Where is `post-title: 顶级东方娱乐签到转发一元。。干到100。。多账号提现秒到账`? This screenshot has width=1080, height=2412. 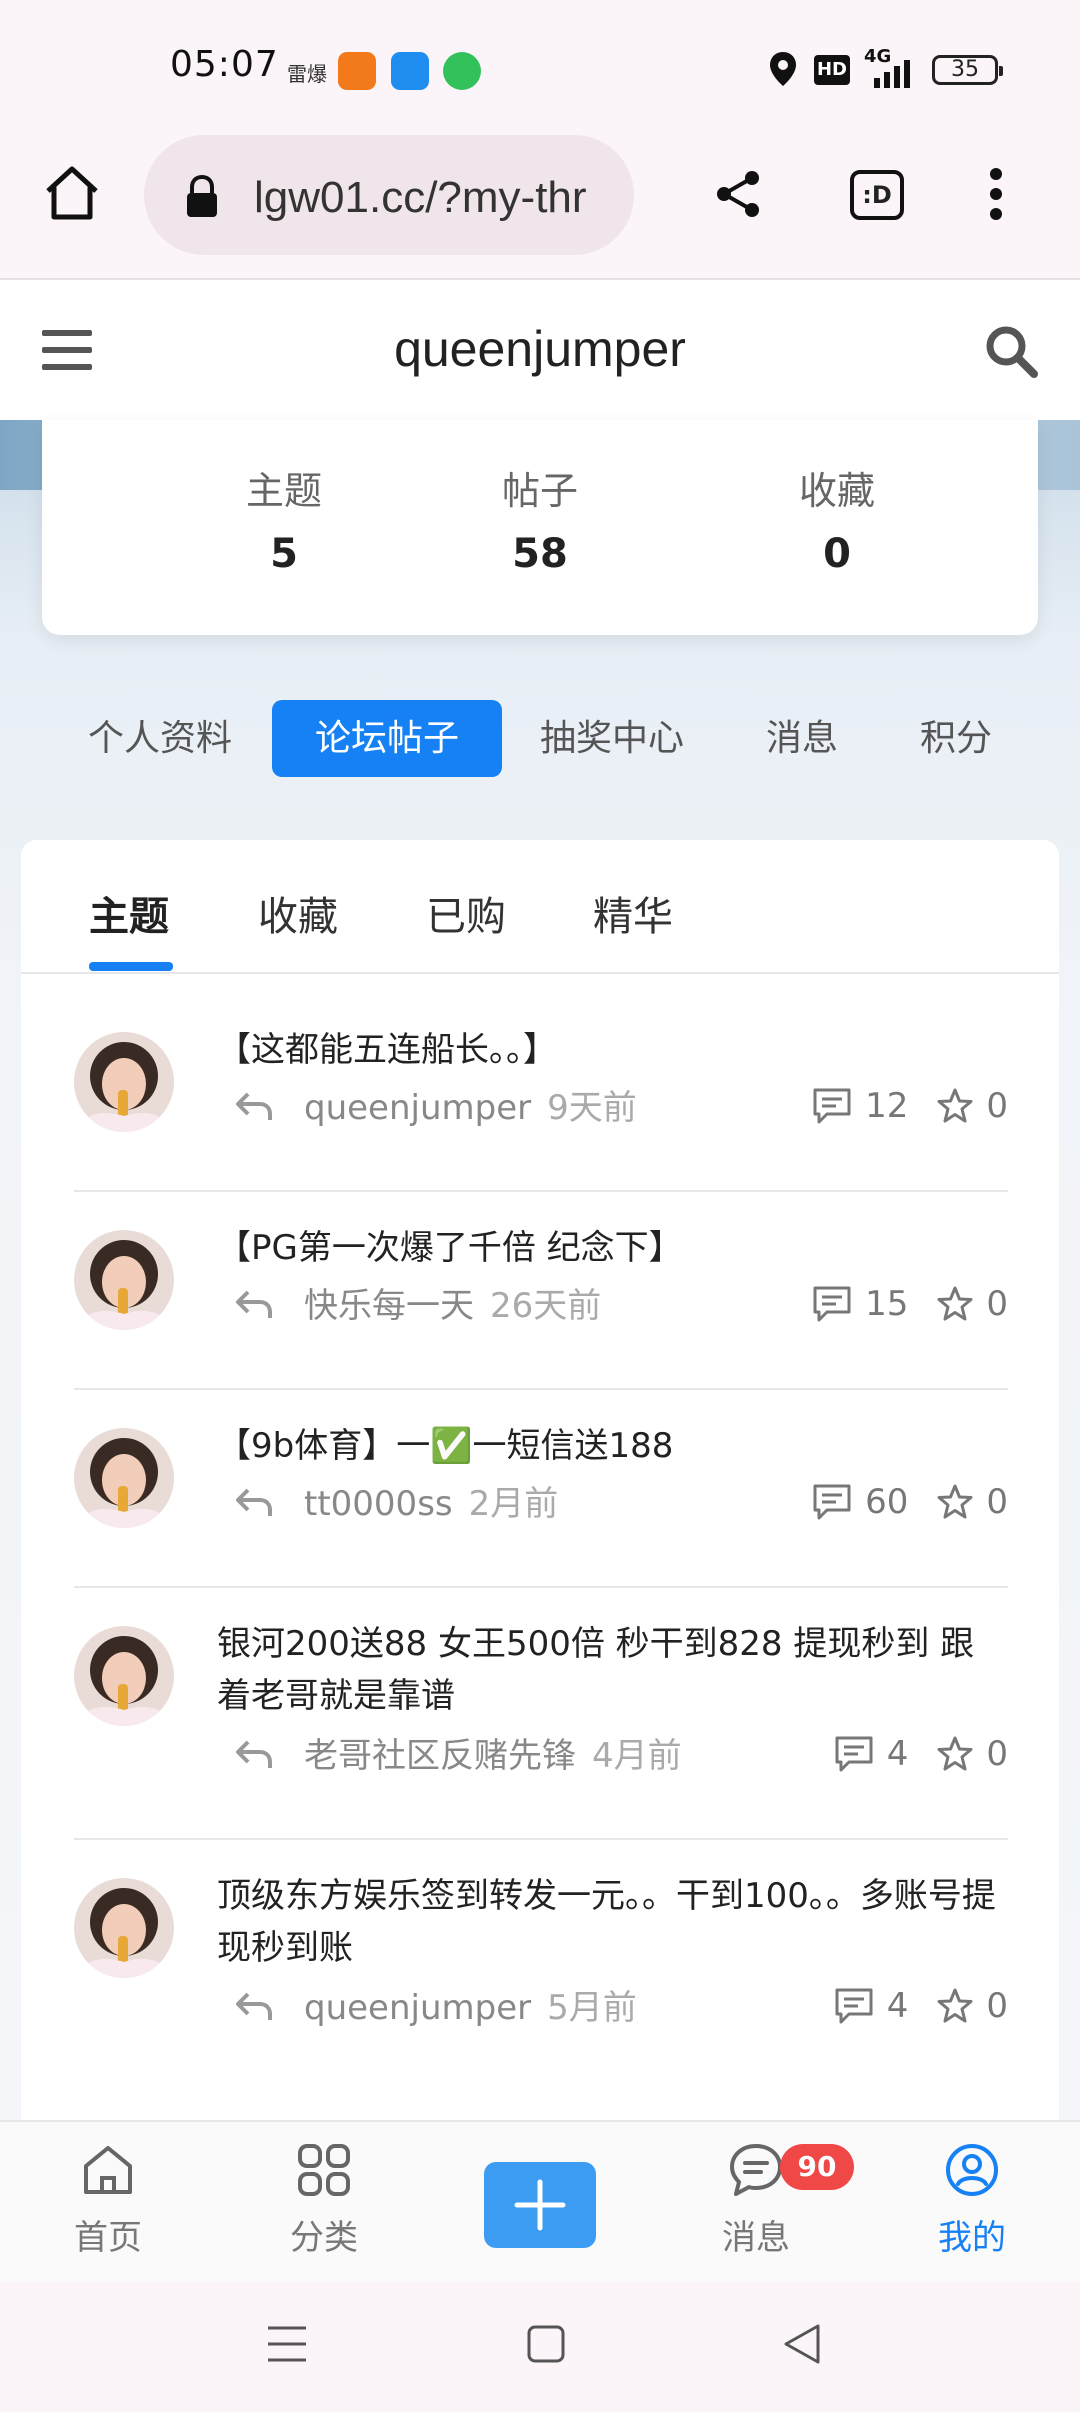 post-title: 顶级东方娱乐签到转发一元。。干到100。。多账号提现秒到账 is located at coordinates (607, 1922).